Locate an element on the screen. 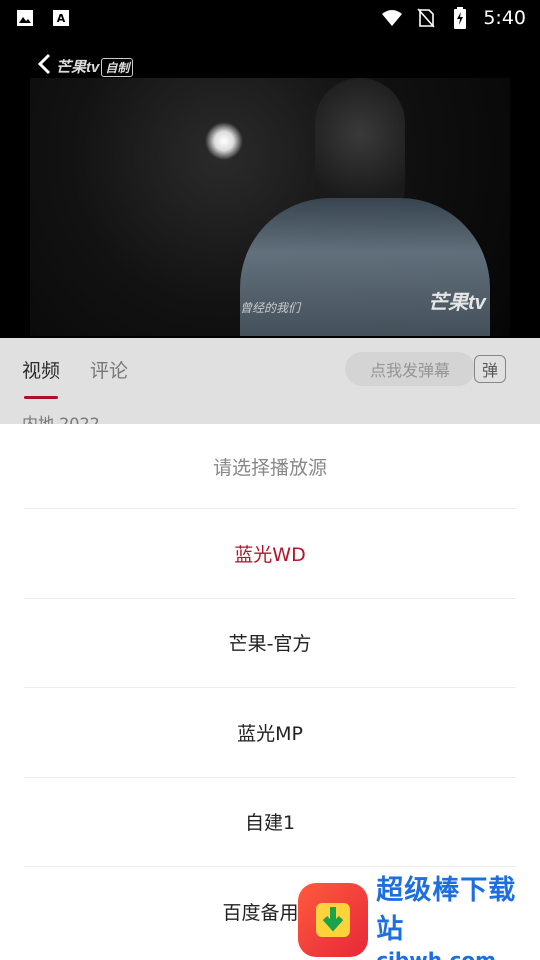 The width and height of the screenshot is (540, 960). video-watermark-logo: 芒果tv is located at coordinates (457, 303).